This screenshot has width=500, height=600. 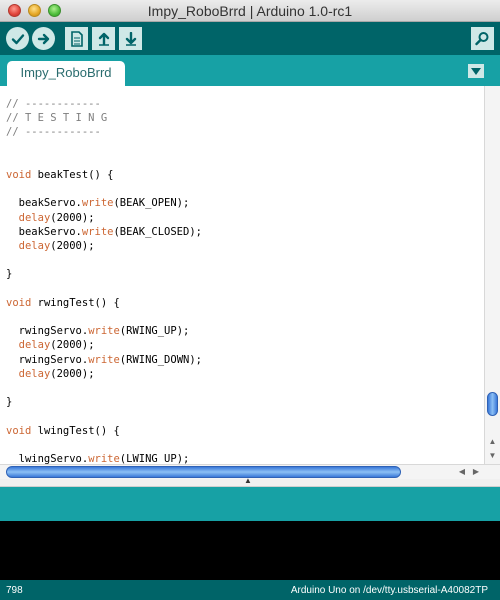 What do you see at coordinates (250, 504) in the screenshot?
I see `message-area` at bounding box center [250, 504].